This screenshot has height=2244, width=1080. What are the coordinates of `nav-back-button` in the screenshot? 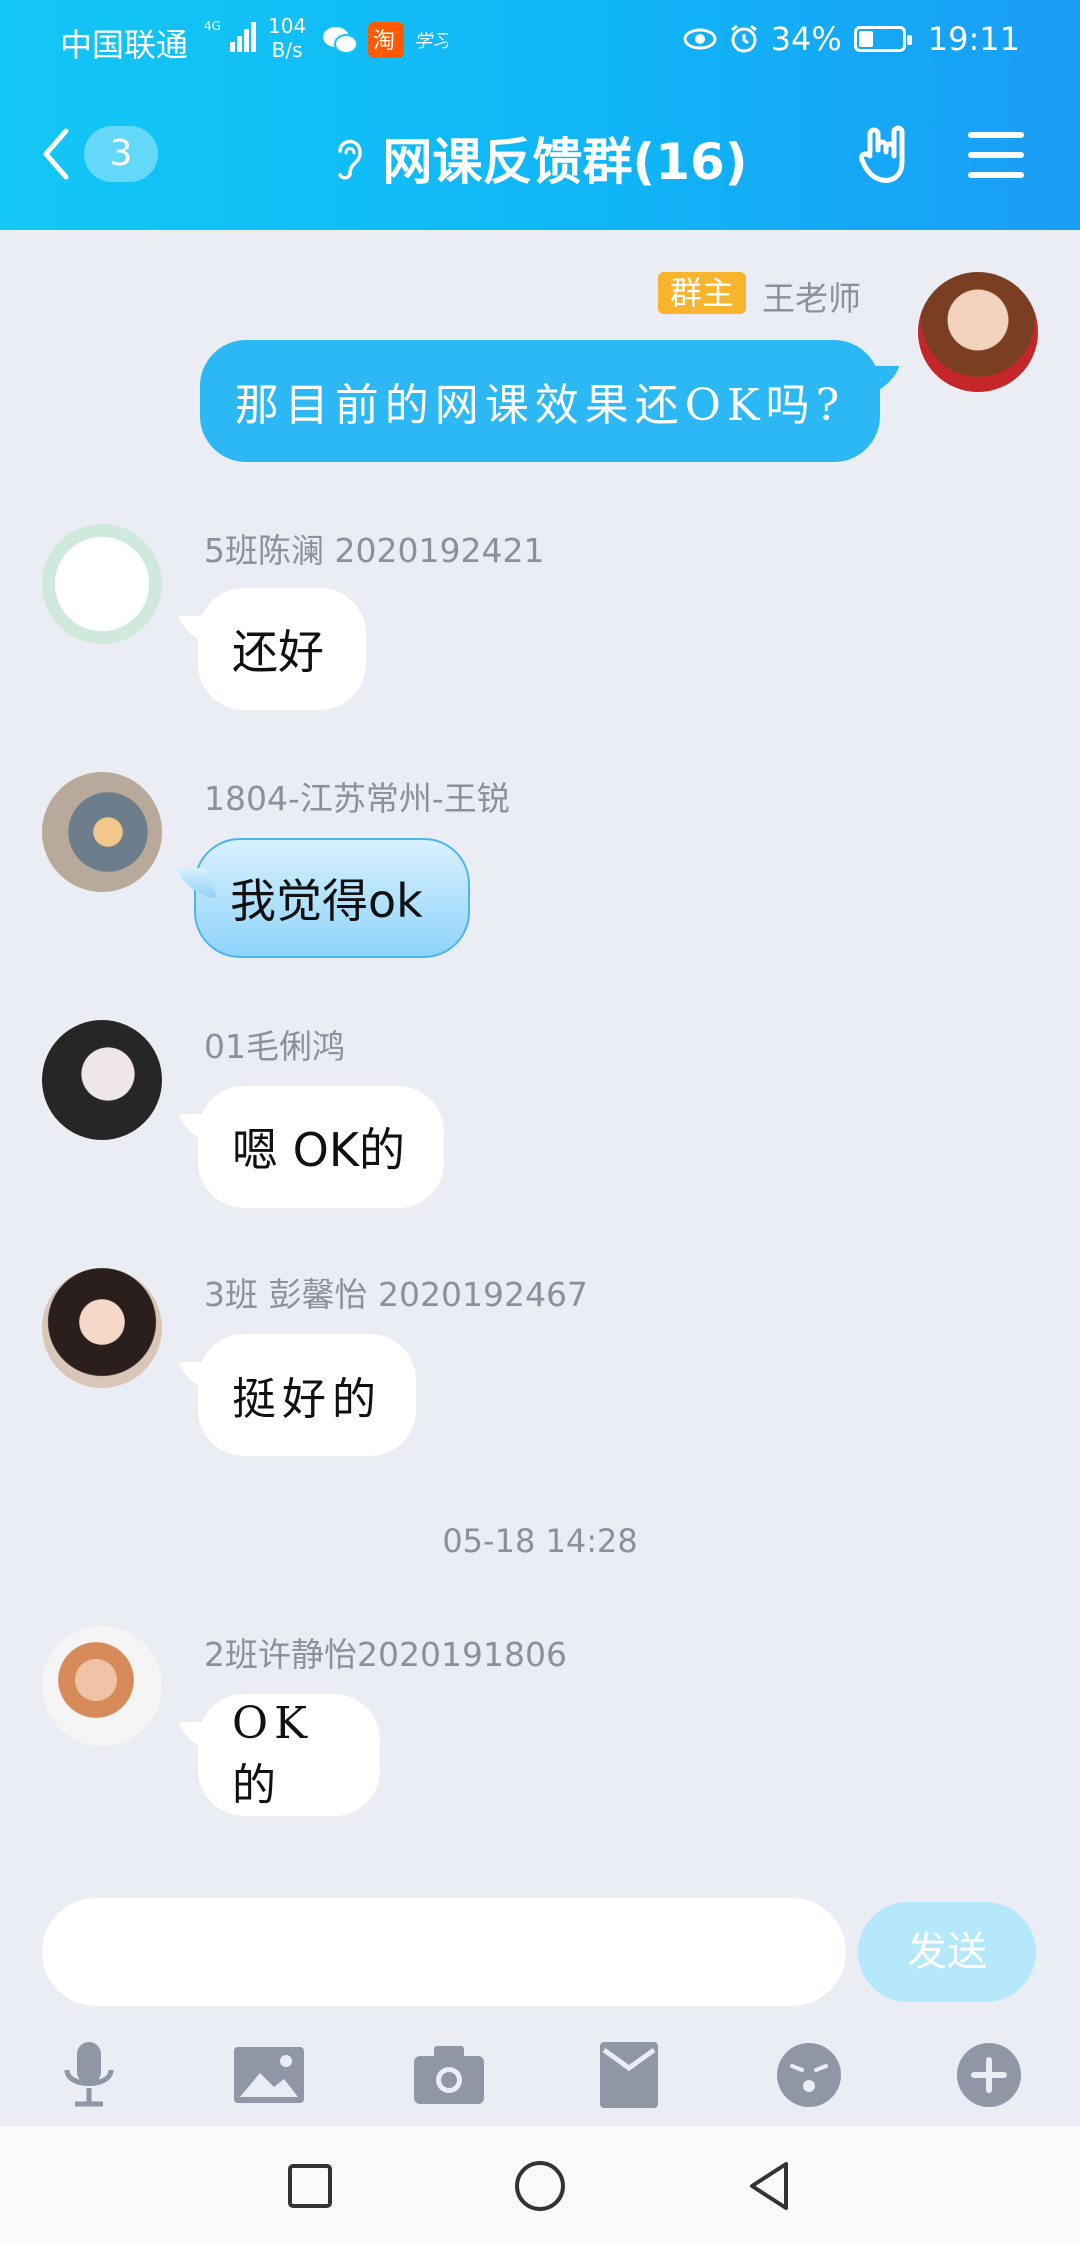 It's located at (770, 2186).